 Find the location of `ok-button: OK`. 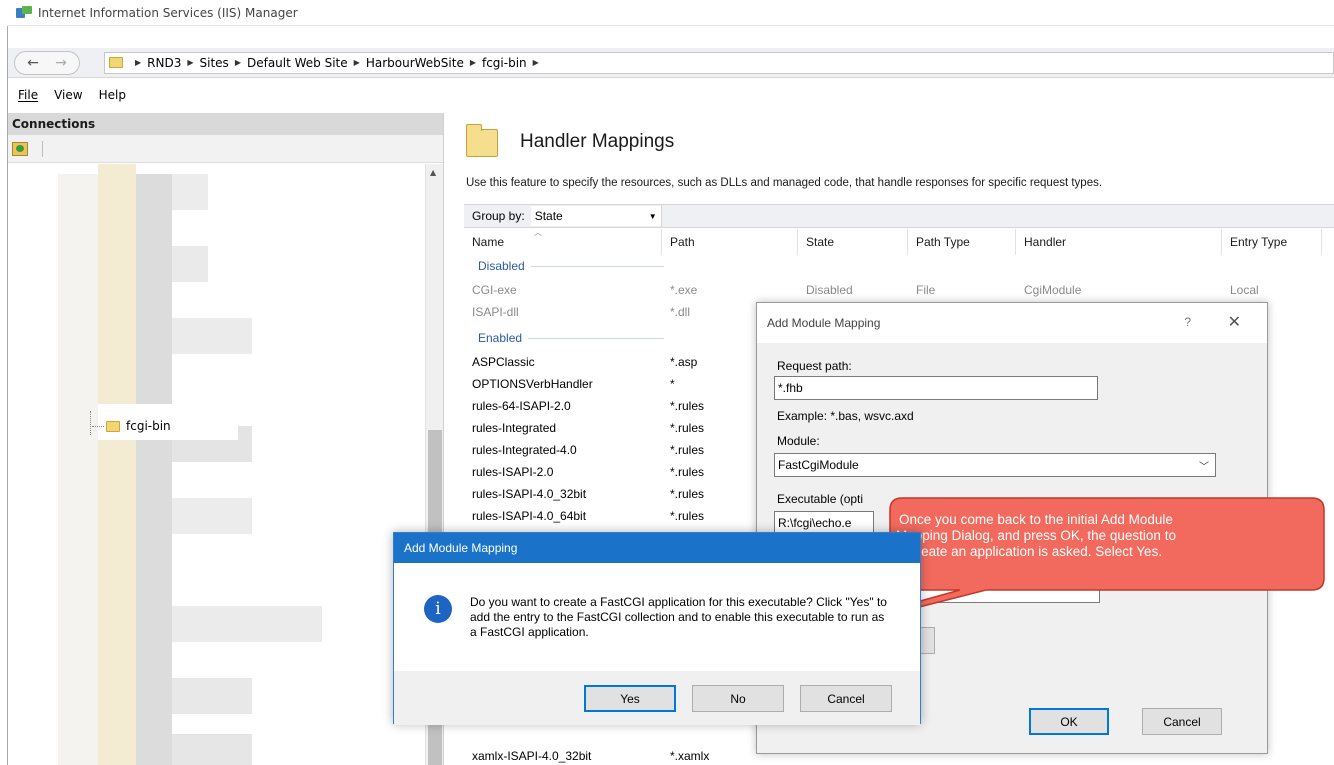

ok-button: OK is located at coordinates (1069, 721).